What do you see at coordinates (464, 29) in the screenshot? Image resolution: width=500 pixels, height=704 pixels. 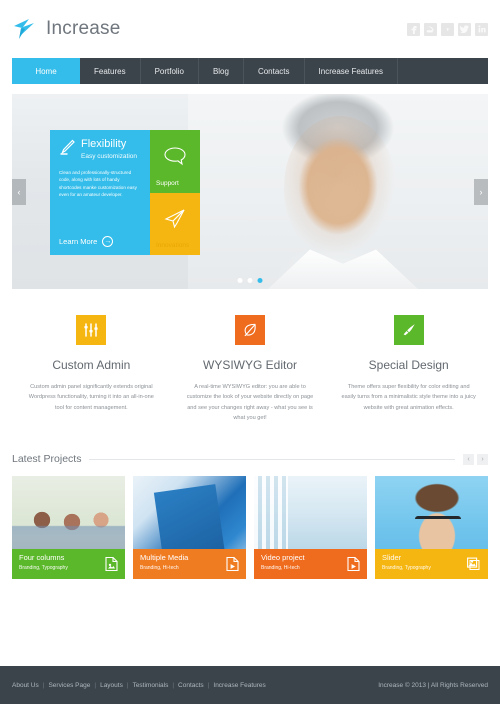 I see `twitter-icon` at bounding box center [464, 29].